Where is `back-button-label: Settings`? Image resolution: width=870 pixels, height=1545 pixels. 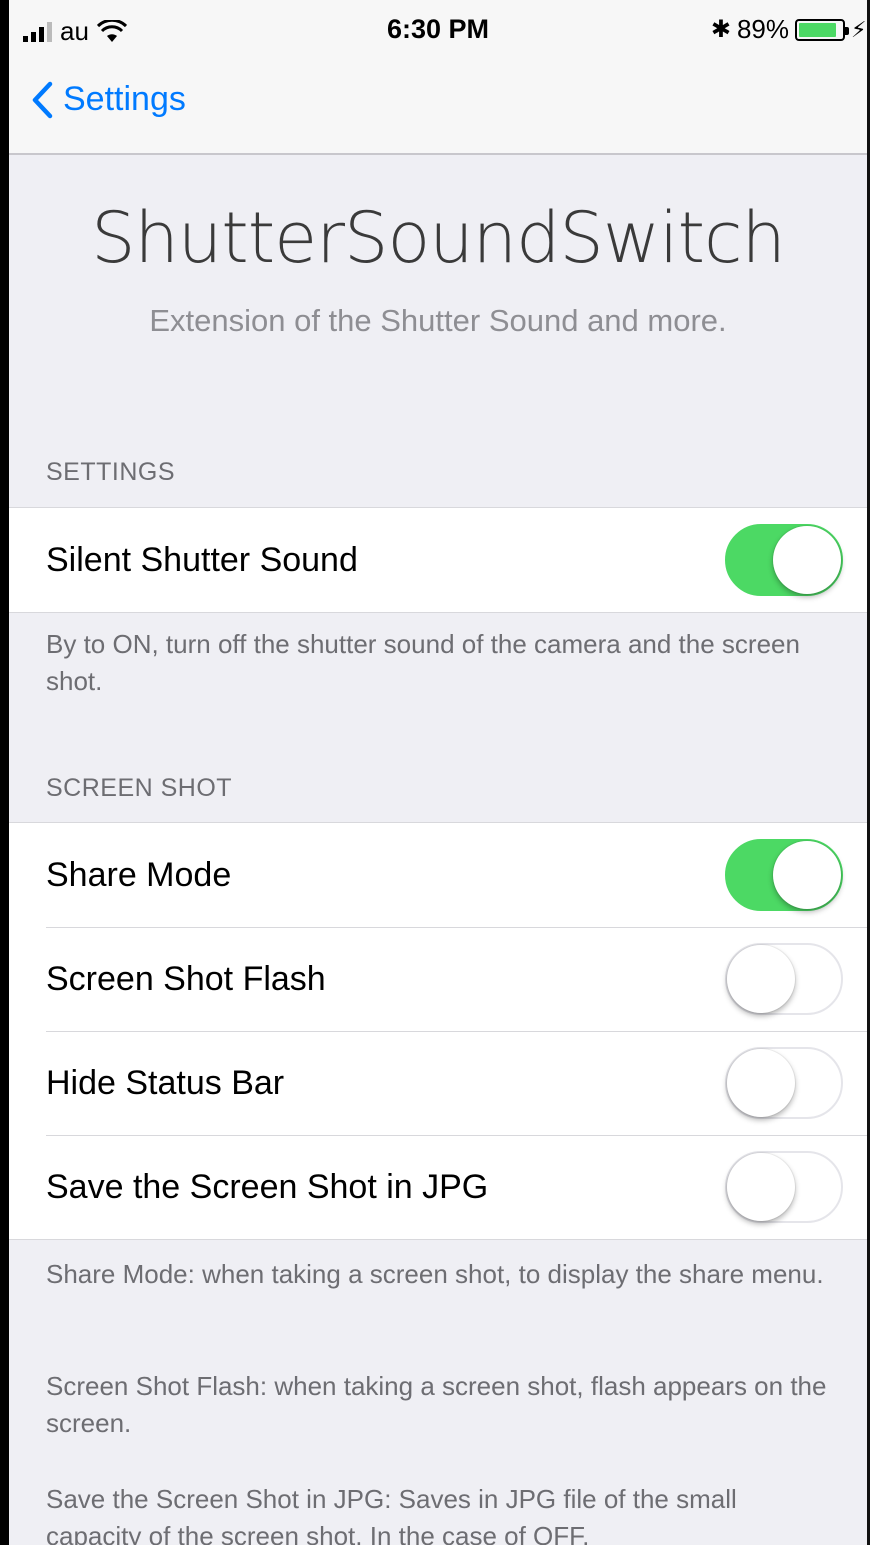 back-button-label: Settings is located at coordinates (124, 99).